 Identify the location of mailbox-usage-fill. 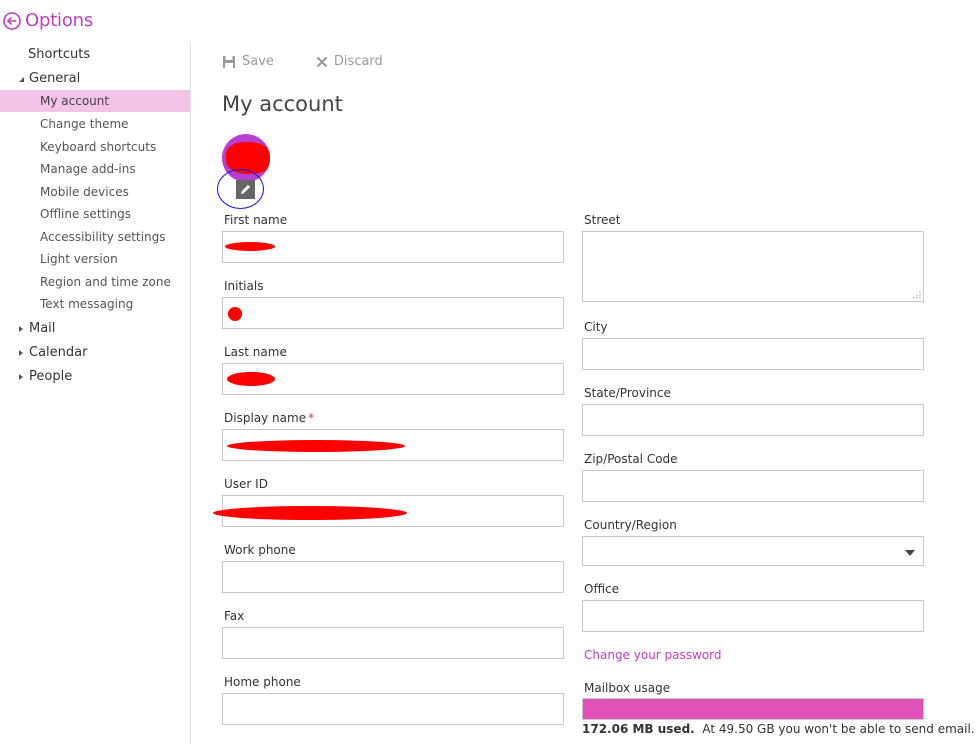
(753, 709).